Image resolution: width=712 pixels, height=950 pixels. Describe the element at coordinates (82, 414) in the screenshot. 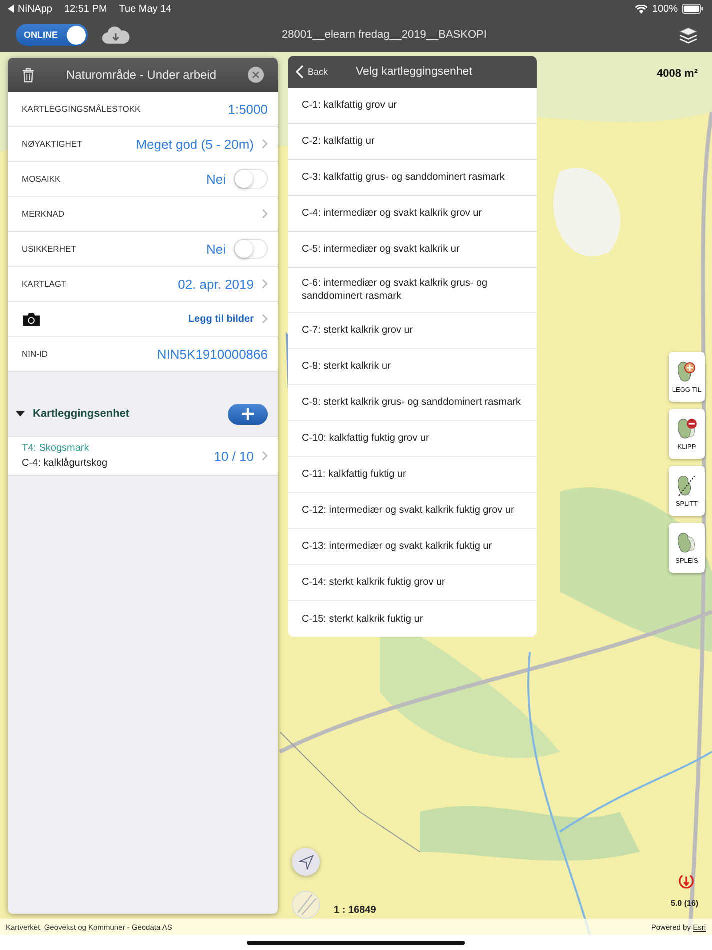

I see `section-title: Kartleggingsenhet` at that location.